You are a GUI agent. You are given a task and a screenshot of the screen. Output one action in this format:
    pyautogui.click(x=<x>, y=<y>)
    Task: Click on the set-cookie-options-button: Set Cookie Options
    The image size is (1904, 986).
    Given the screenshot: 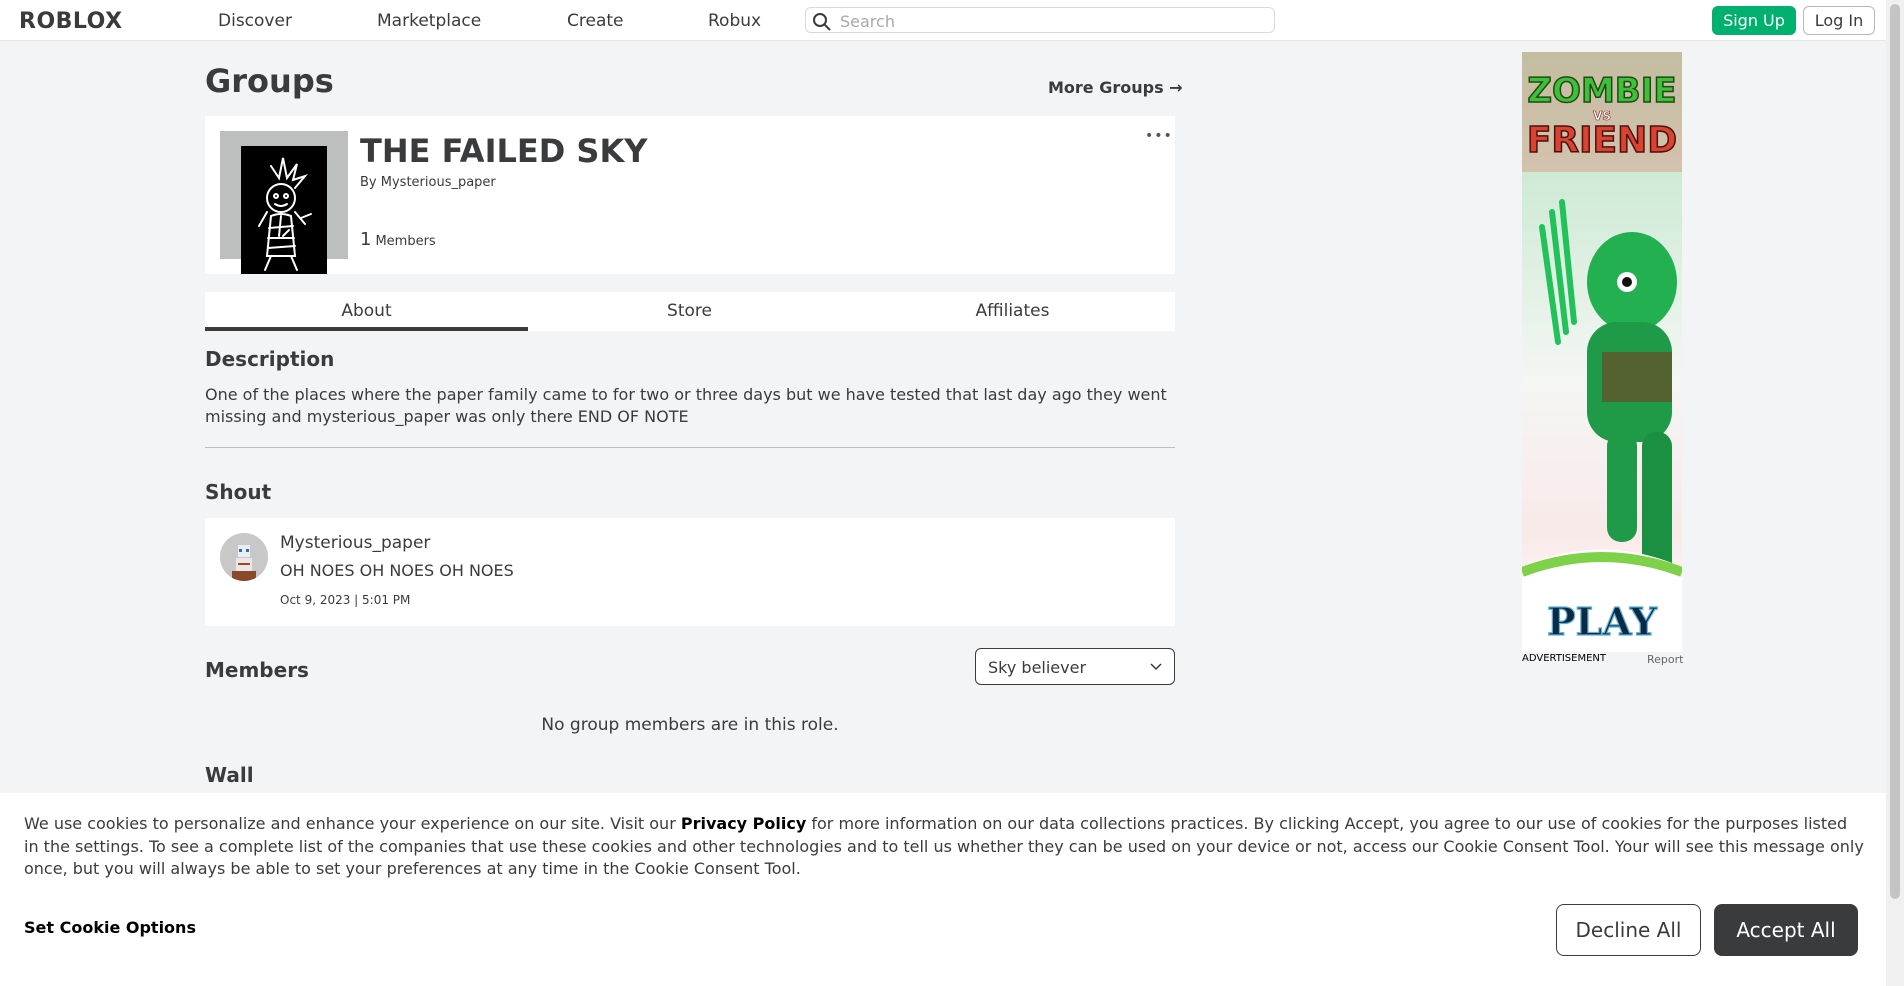 What is the action you would take?
    pyautogui.click(x=110, y=927)
    